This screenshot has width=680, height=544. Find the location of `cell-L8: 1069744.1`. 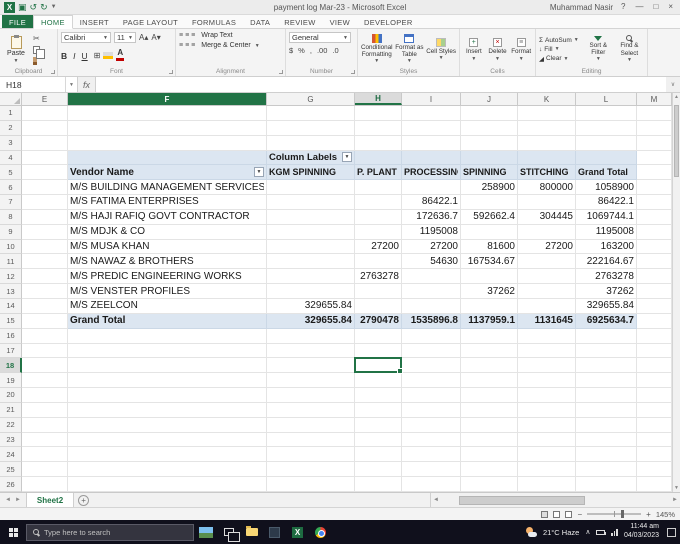

cell-L8: 1069744.1 is located at coordinates (606, 217).